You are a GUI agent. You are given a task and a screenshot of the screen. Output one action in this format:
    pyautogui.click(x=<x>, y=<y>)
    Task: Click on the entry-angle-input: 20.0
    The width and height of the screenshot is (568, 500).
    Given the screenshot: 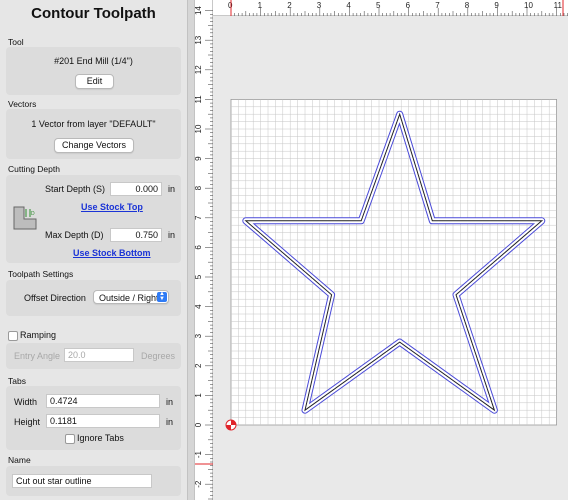 What is the action you would take?
    pyautogui.click(x=99, y=355)
    